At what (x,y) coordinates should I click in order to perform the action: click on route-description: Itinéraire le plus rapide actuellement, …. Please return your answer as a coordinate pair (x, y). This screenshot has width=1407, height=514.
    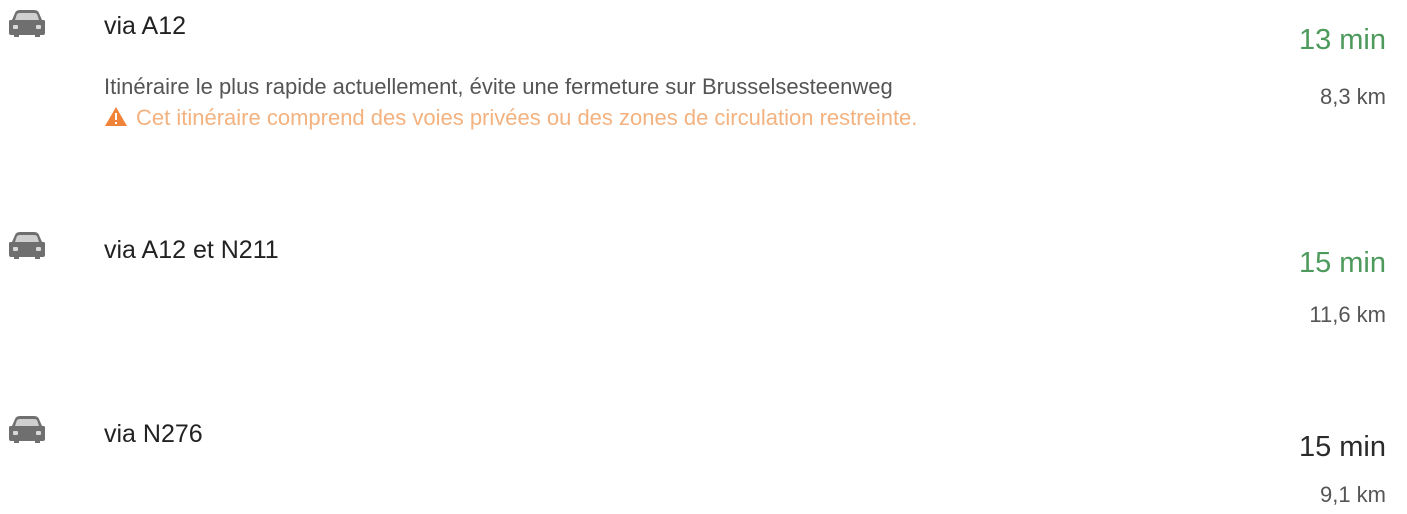
    Looking at the image, I should click on (498, 86).